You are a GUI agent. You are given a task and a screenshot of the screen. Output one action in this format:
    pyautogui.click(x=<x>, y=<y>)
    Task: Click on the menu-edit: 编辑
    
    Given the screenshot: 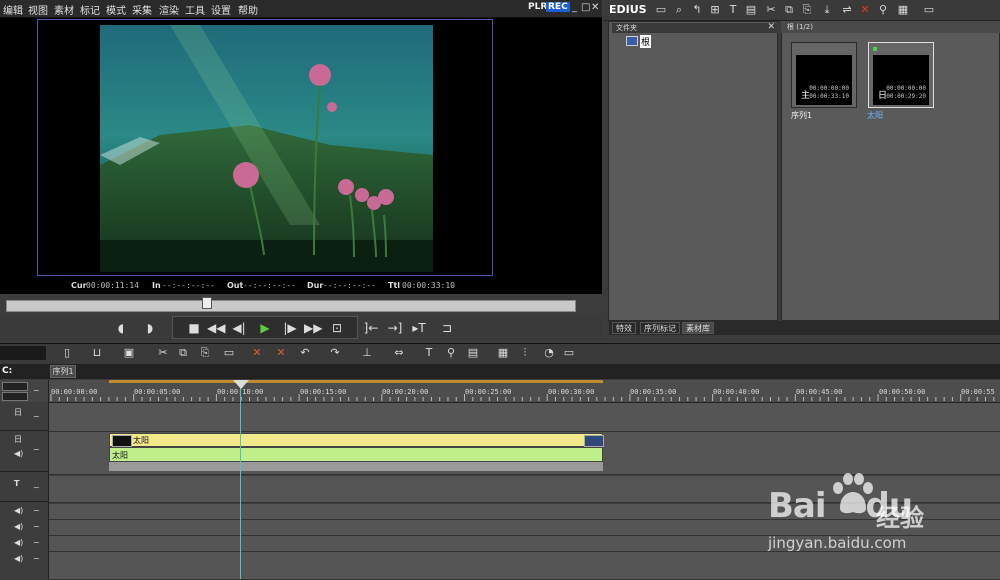 What is the action you would take?
    pyautogui.click(x=13, y=9)
    